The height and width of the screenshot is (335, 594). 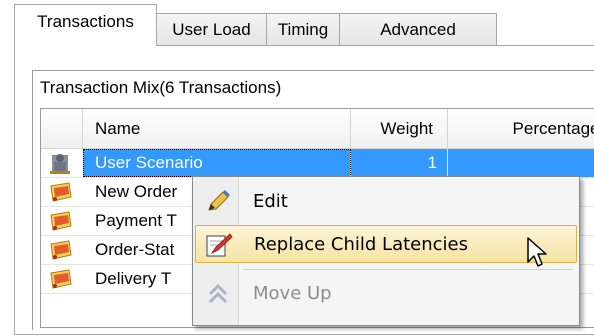 What do you see at coordinates (218, 294) in the screenshot?
I see `double-chevron-up-icon` at bounding box center [218, 294].